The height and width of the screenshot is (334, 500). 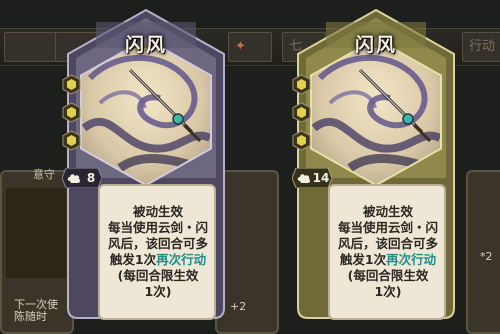 What do you see at coordinates (30, 316) in the screenshot?
I see `background-card-text-2: 陈随时` at bounding box center [30, 316].